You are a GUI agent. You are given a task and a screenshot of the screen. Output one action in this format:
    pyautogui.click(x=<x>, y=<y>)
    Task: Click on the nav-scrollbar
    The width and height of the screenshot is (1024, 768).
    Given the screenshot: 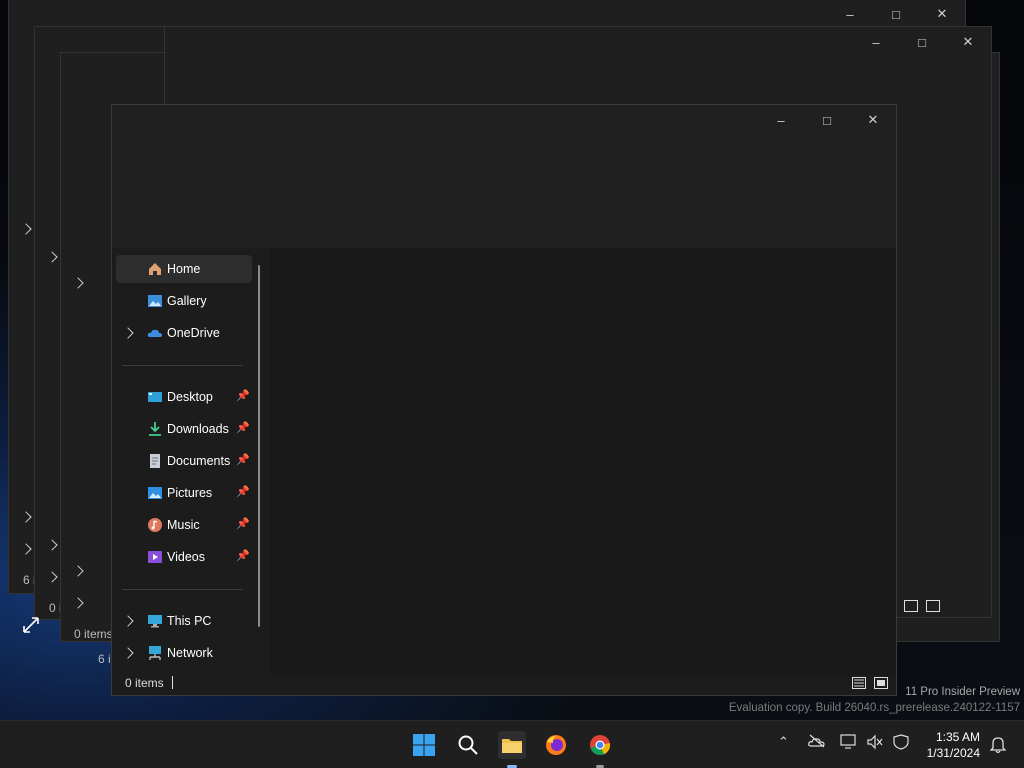 What is the action you would take?
    pyautogui.click(x=259, y=446)
    